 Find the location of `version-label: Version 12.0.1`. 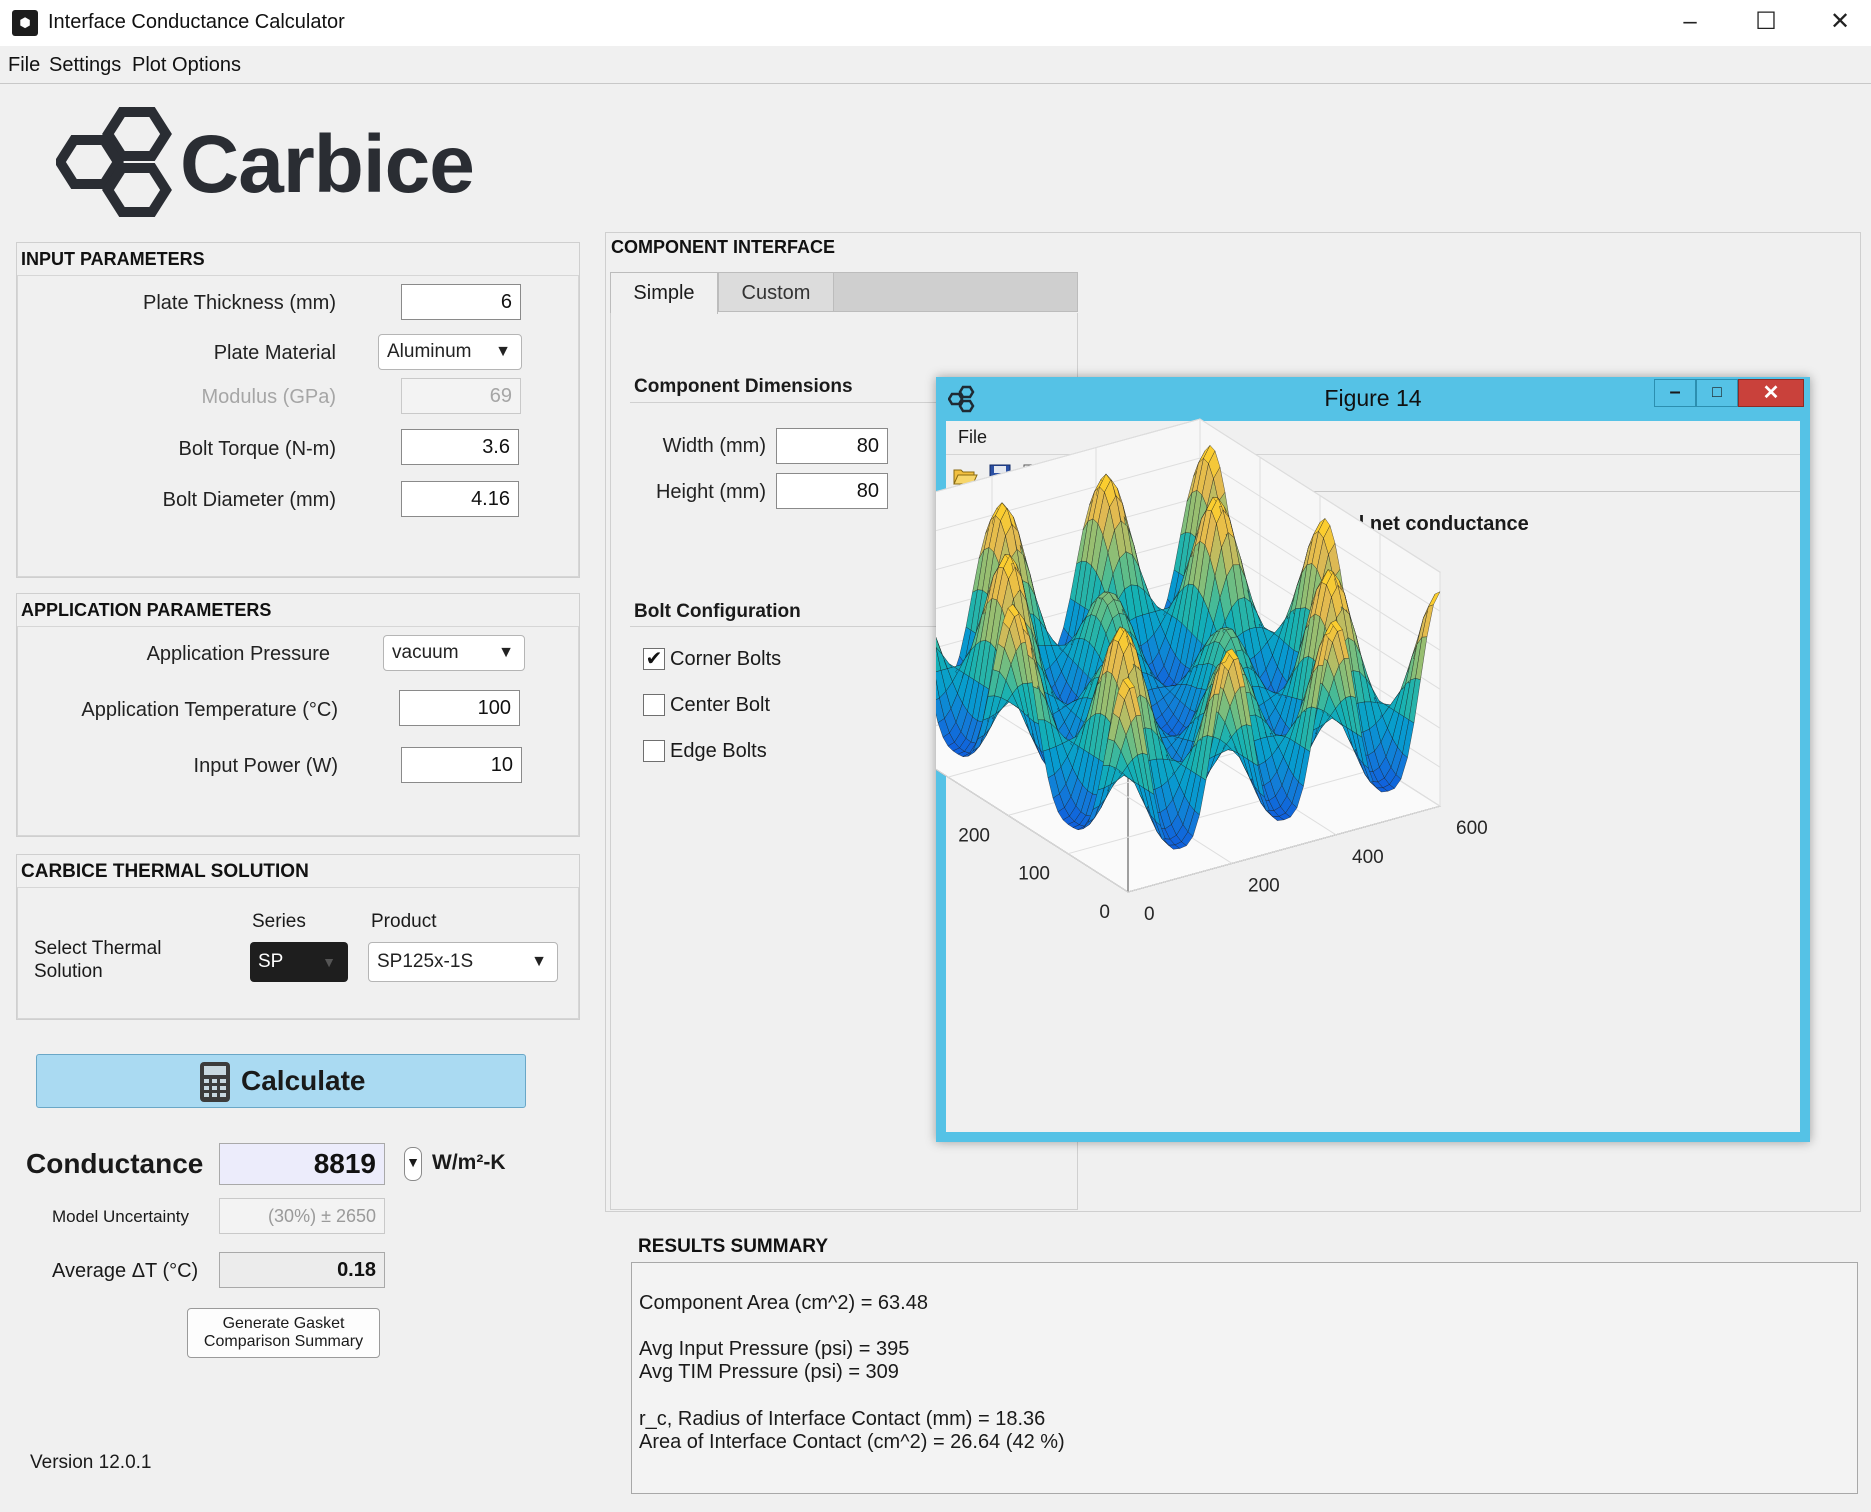

version-label: Version 12.0.1 is located at coordinates (91, 1462).